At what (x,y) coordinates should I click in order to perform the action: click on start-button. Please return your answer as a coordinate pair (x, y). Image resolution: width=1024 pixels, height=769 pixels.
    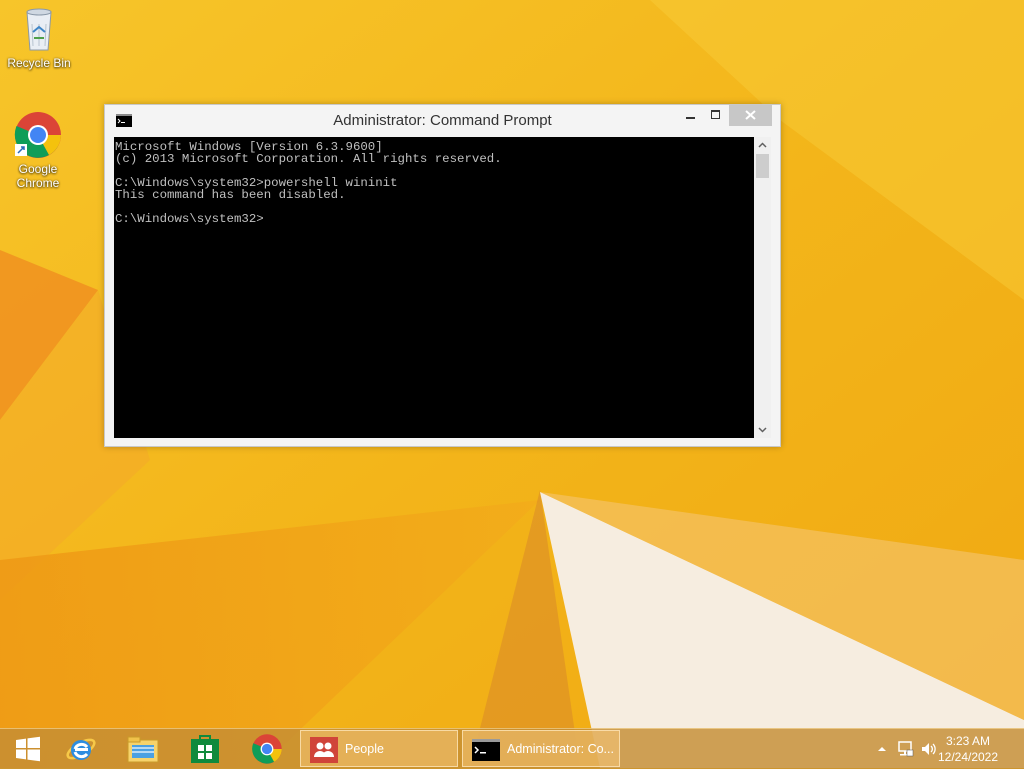
    Looking at the image, I should click on (28, 749).